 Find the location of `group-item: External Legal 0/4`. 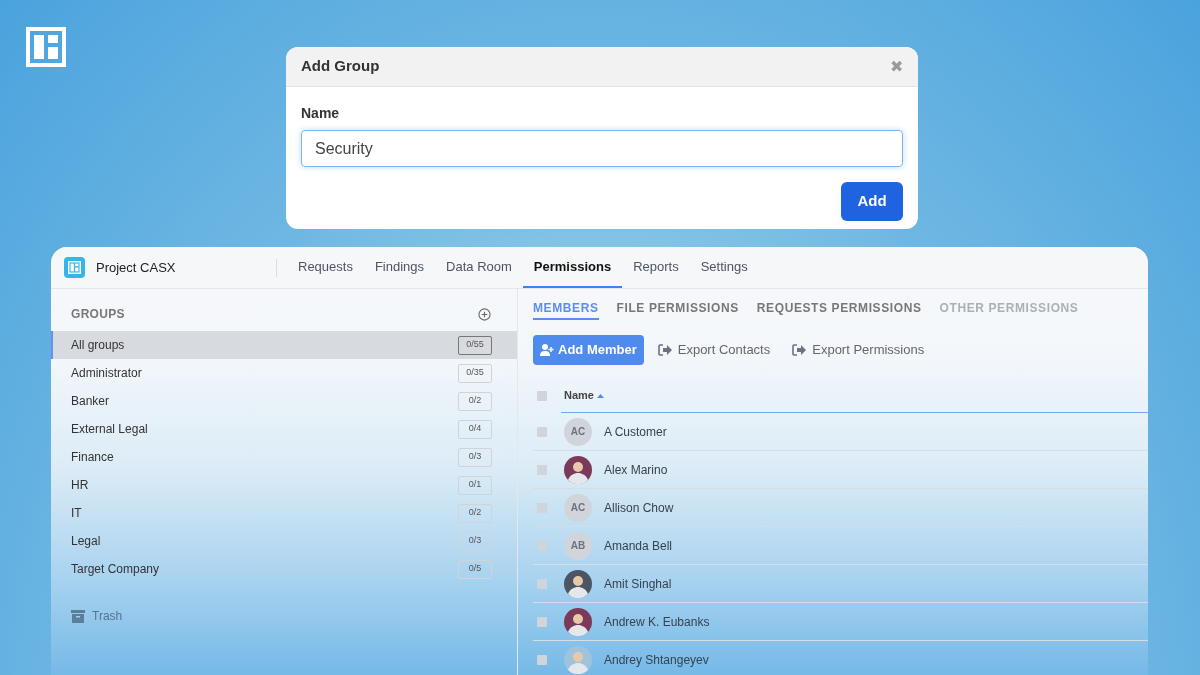

group-item: External Legal 0/4 is located at coordinates (284, 429).